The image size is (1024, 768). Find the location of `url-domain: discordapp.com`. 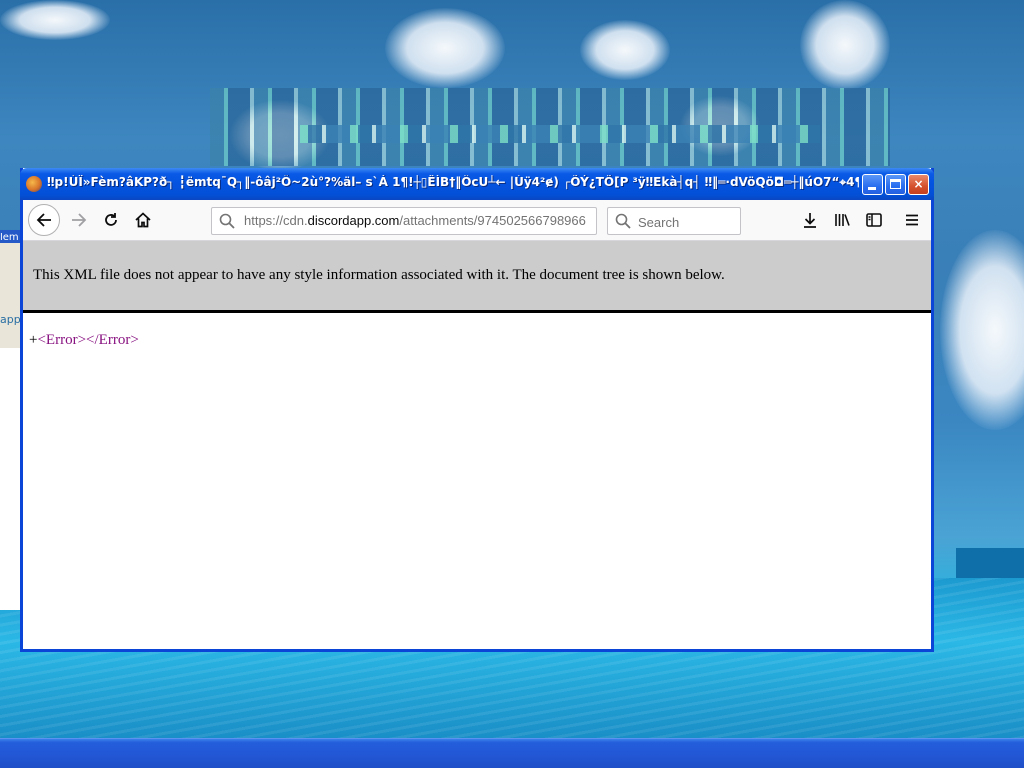

url-domain: discordapp.com is located at coordinates (353, 220).